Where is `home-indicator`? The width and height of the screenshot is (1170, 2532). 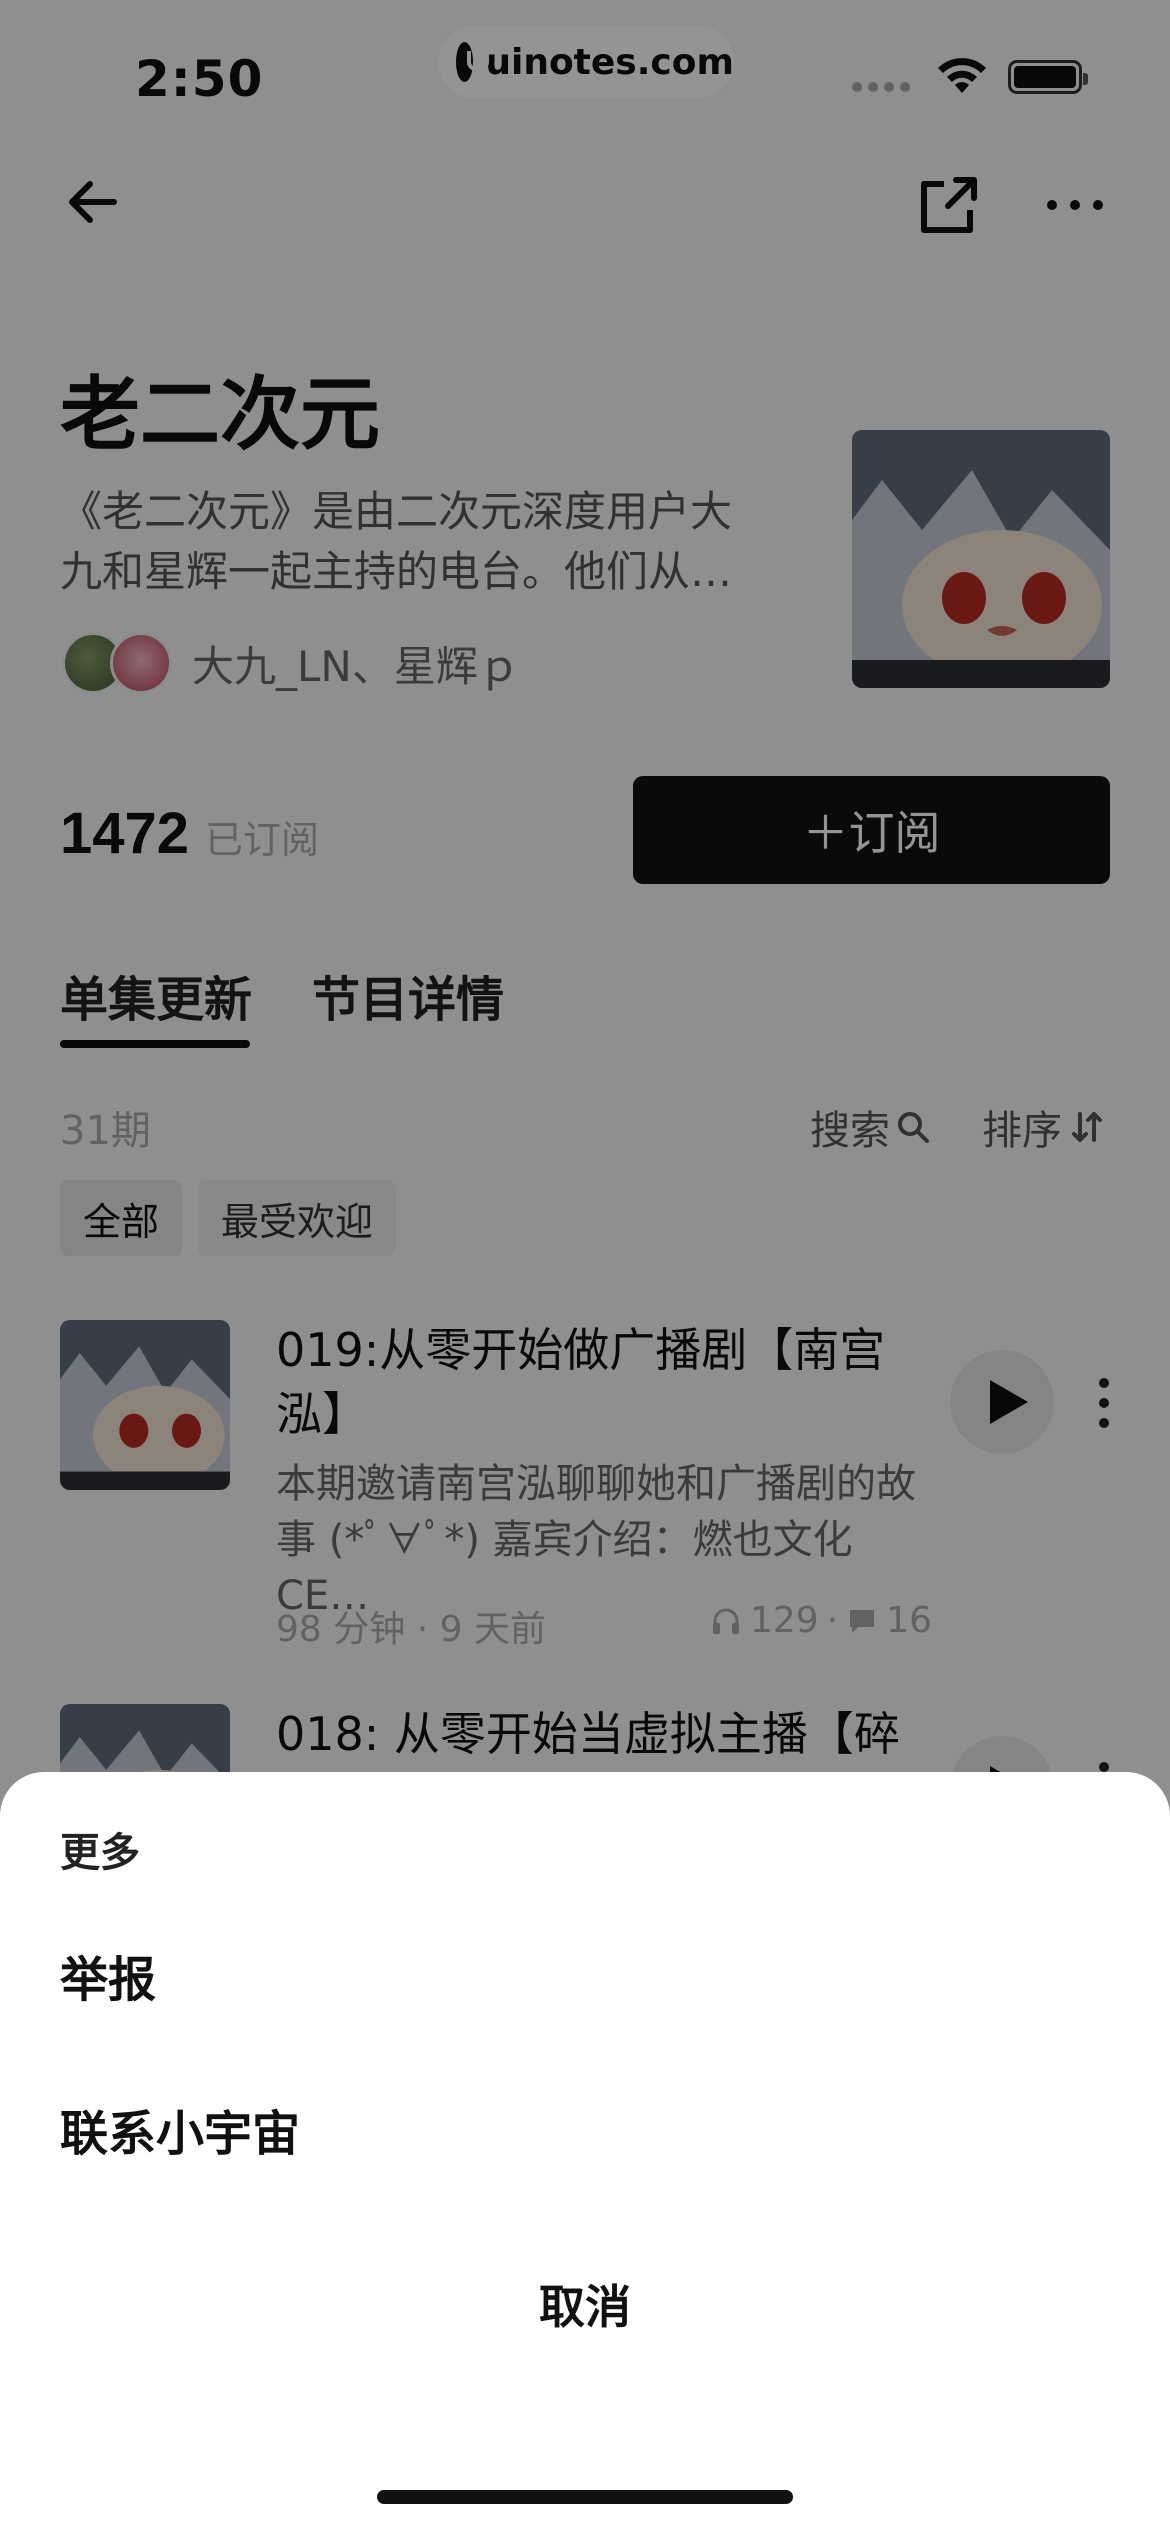 home-indicator is located at coordinates (585, 2497).